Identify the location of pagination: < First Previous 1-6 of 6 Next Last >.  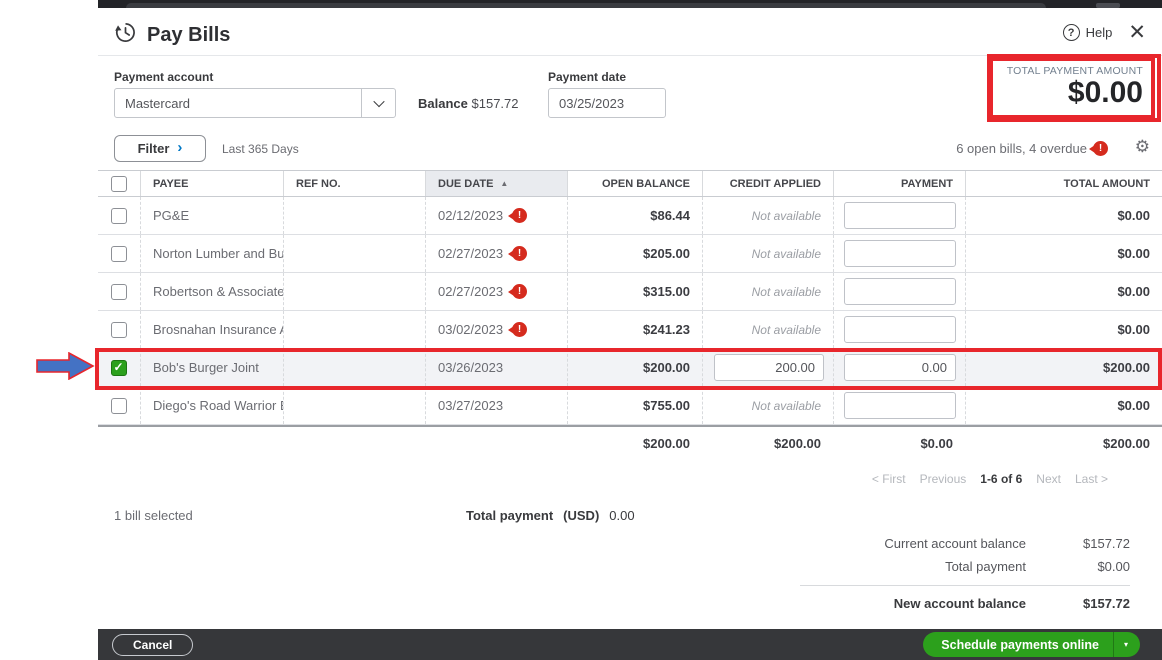
(990, 479).